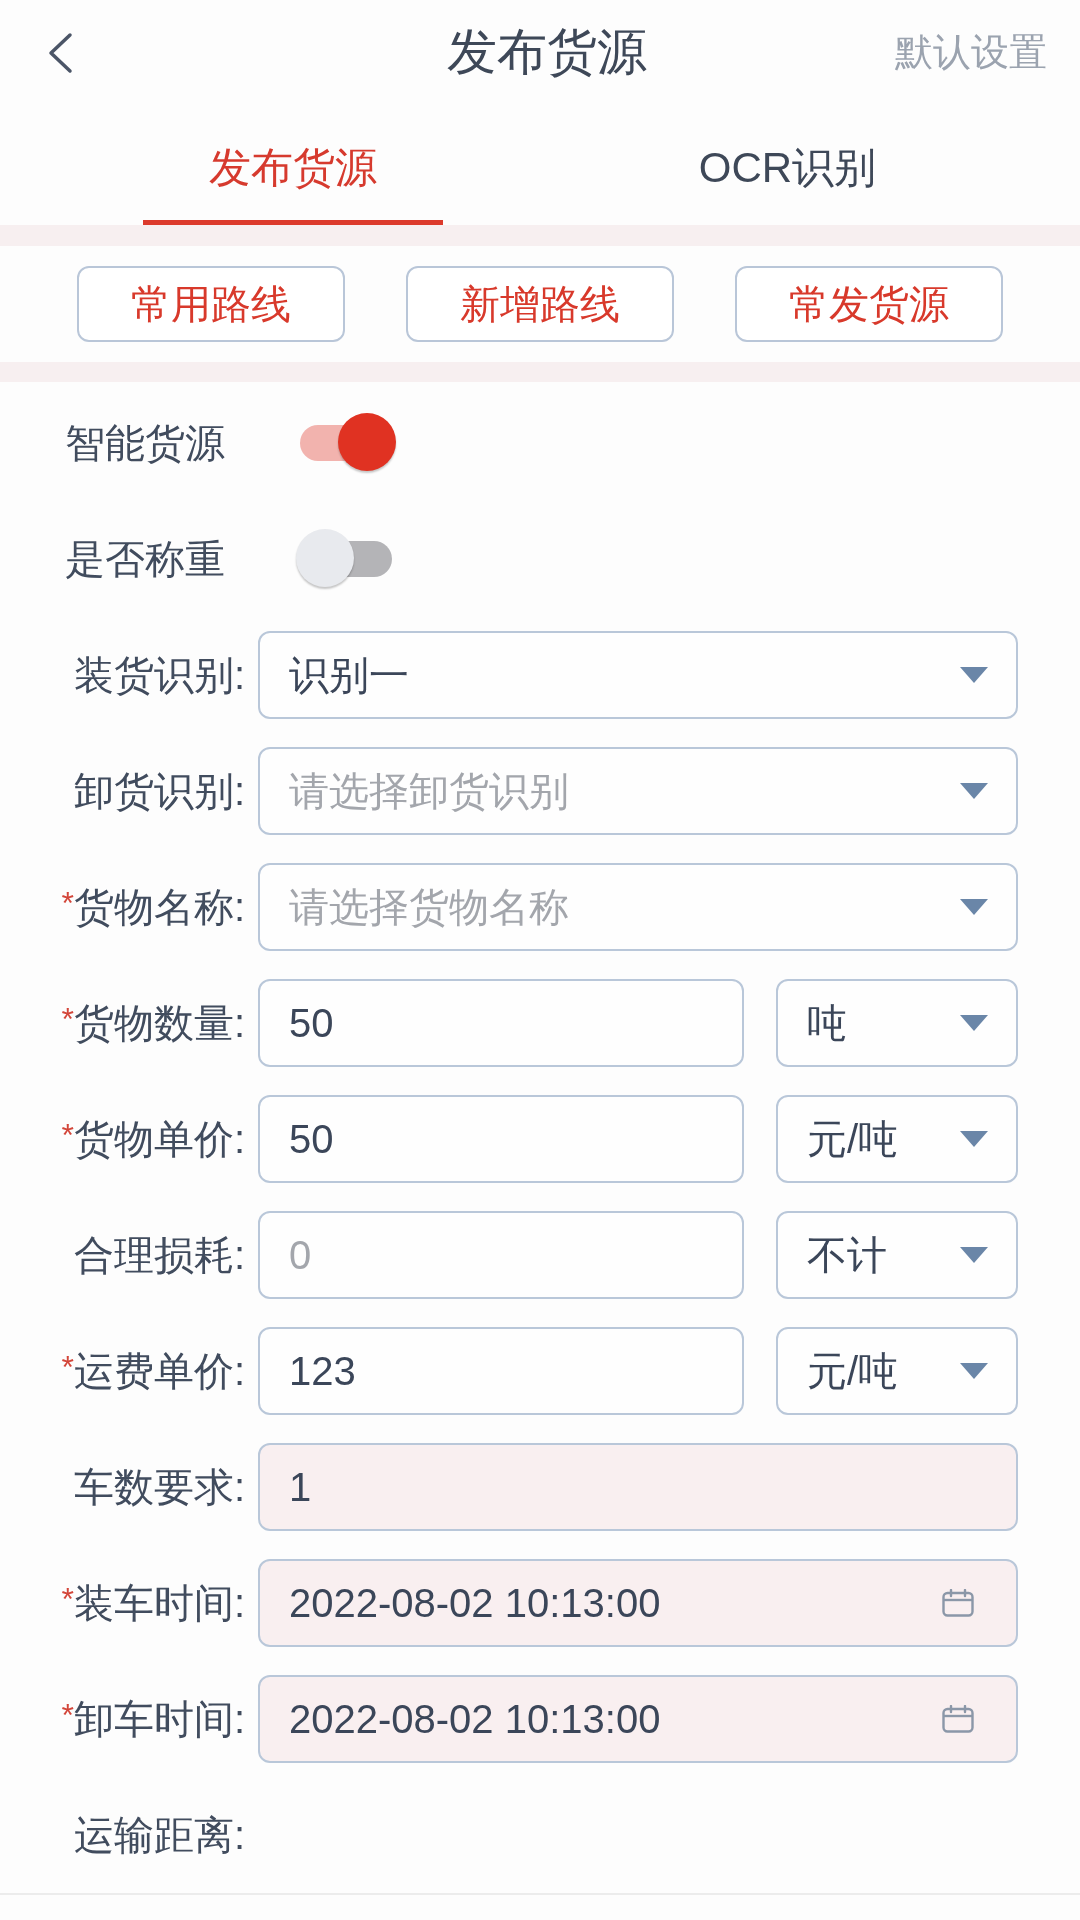  Describe the element at coordinates (159, 907) in the screenshot. I see `field-label: 货物名称:` at that location.